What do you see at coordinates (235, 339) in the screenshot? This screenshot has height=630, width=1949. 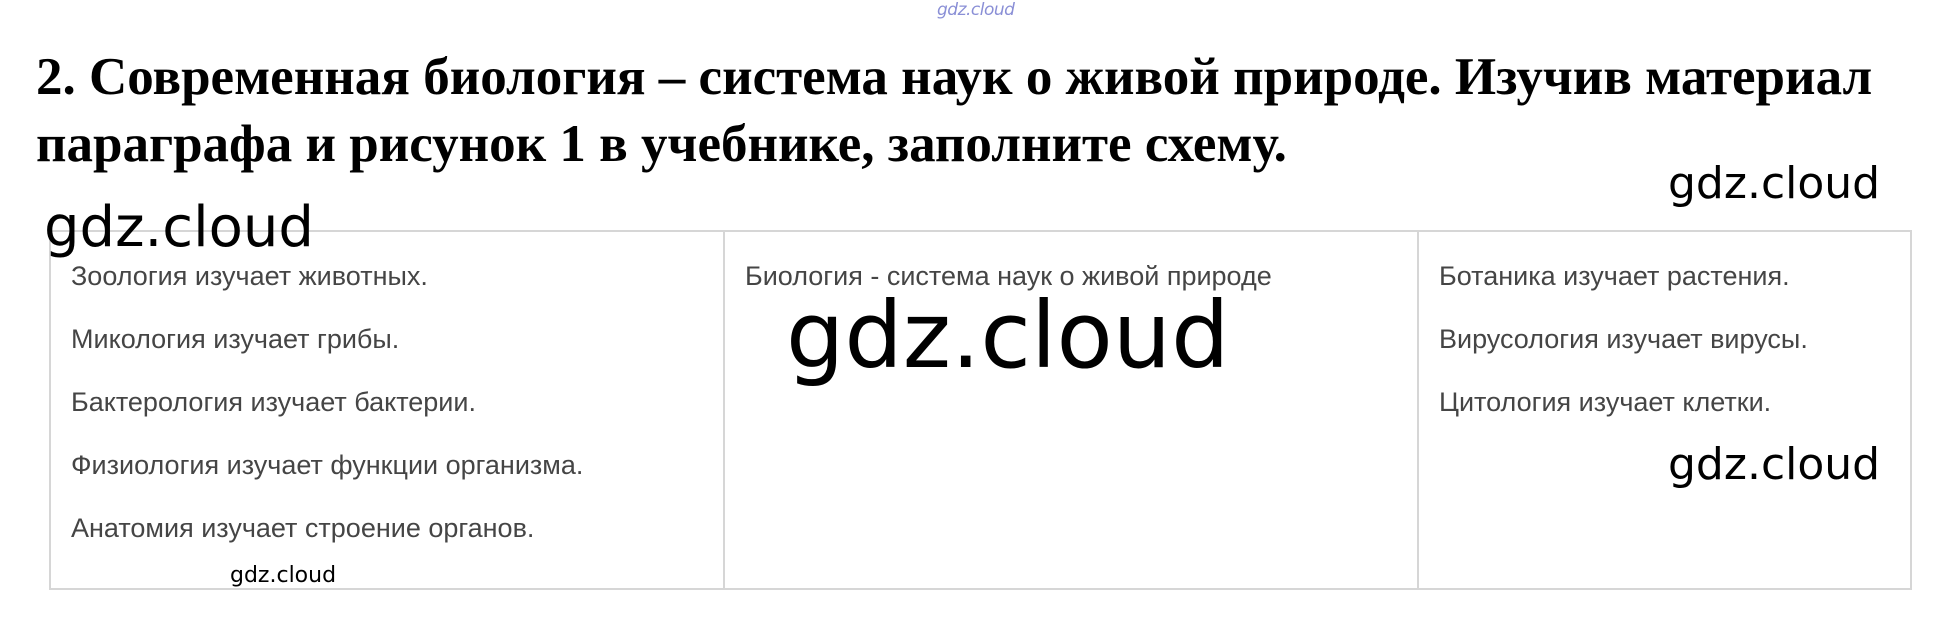 I see `scheme-item-mycology: Микология изучает грибы.` at bounding box center [235, 339].